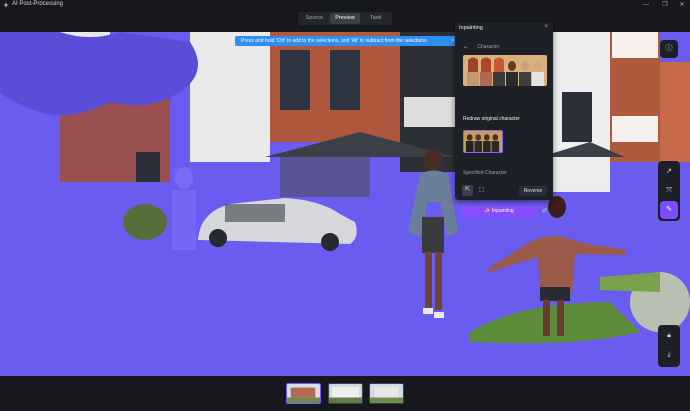  I want to click on reverse-button: Reverse, so click(533, 191).